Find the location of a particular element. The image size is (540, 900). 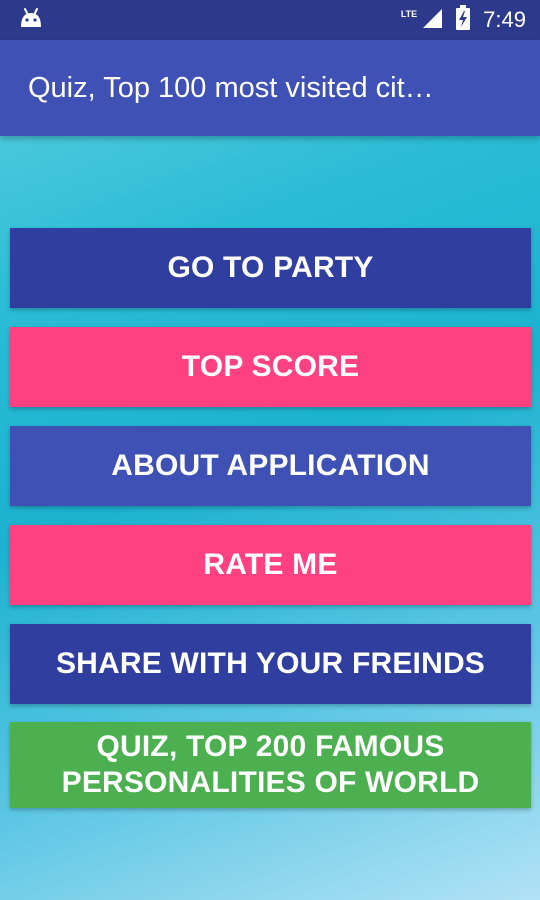

status-icons: LTE 7:49 is located at coordinates (463, 20).